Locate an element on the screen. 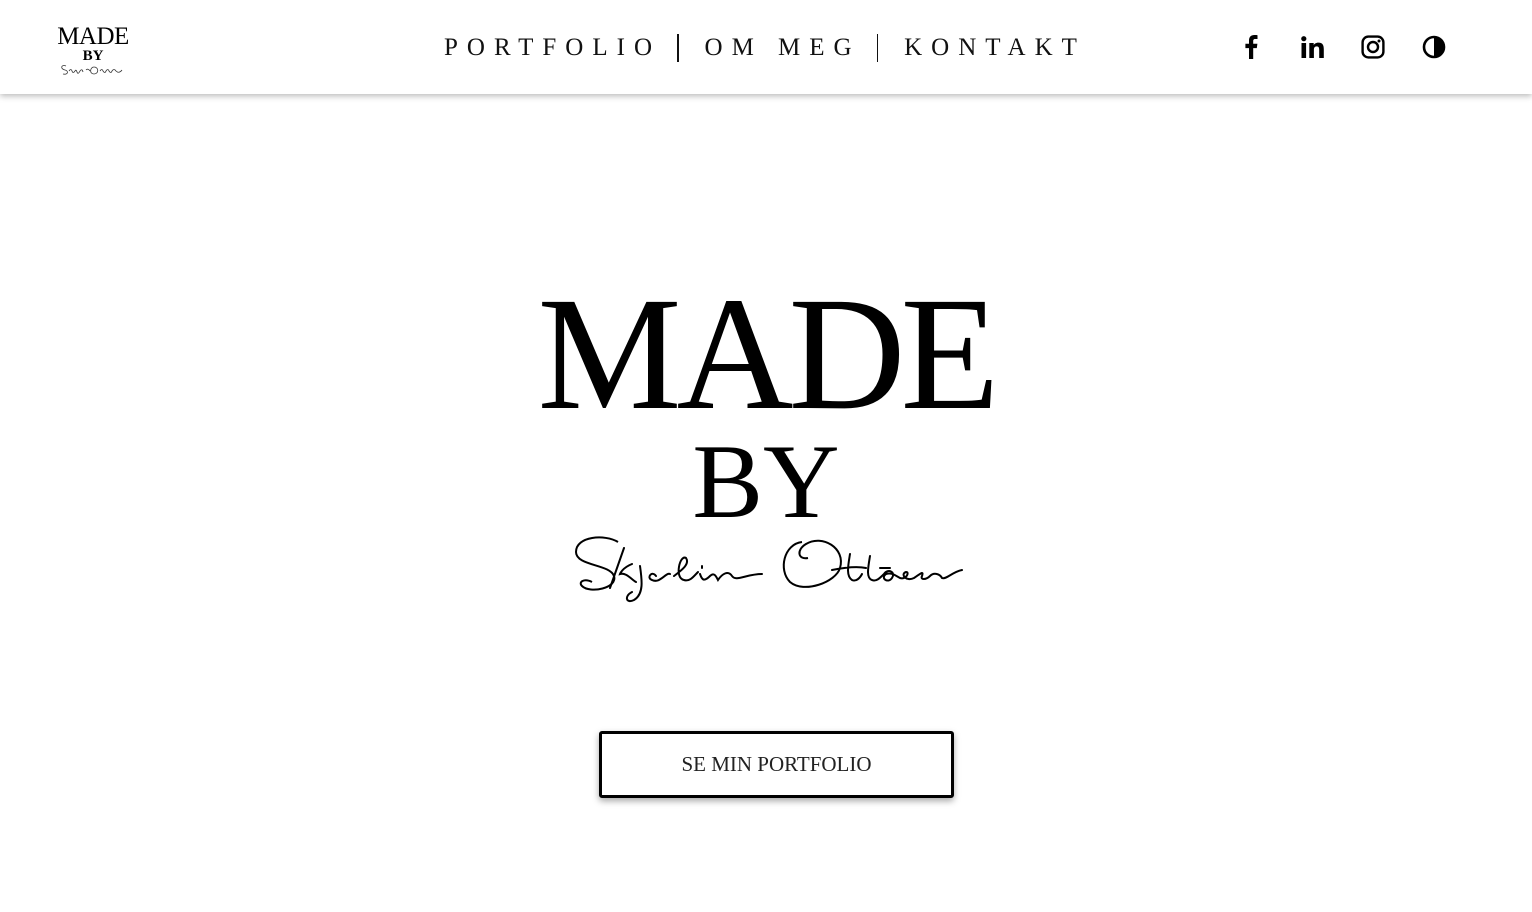 The width and height of the screenshot is (1532, 912). hero-title-by: BY is located at coordinates (766, 481).